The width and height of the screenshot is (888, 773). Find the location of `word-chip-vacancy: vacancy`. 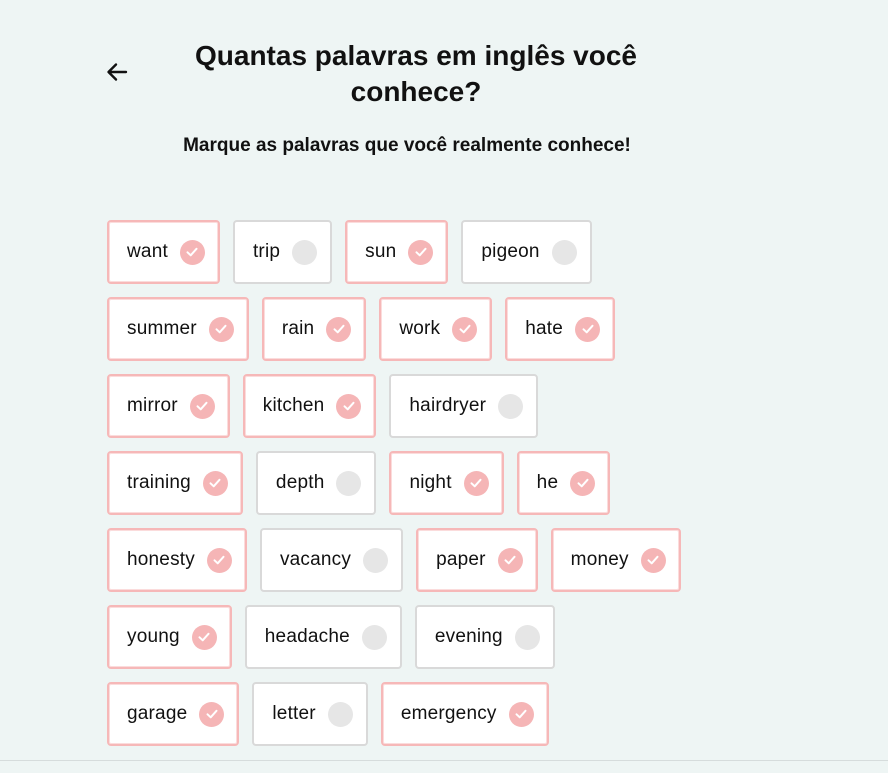

word-chip-vacancy: vacancy is located at coordinates (331, 560).